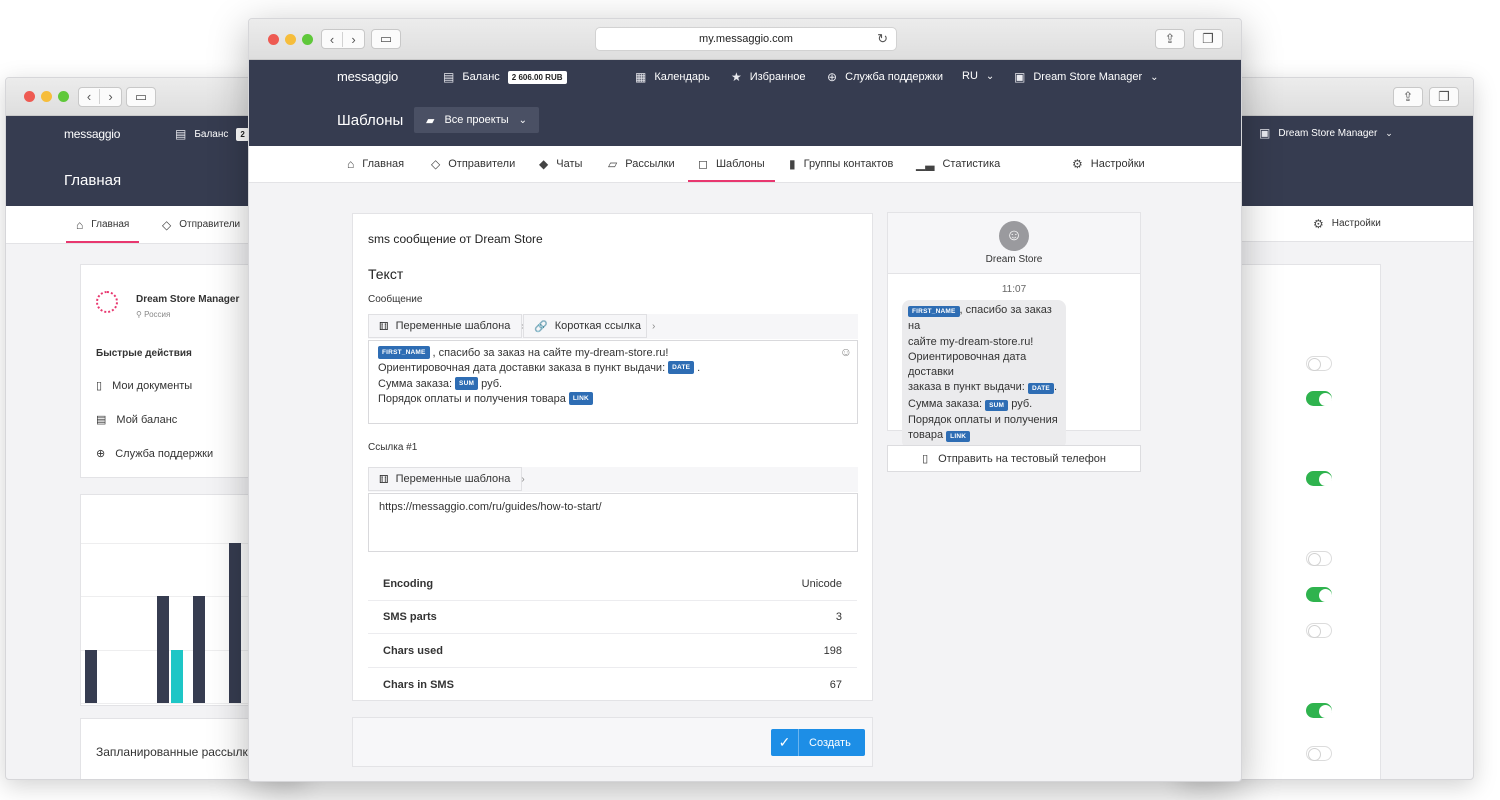  I want to click on tab-contact-groups: ▮ Группы контактов, so click(841, 164).